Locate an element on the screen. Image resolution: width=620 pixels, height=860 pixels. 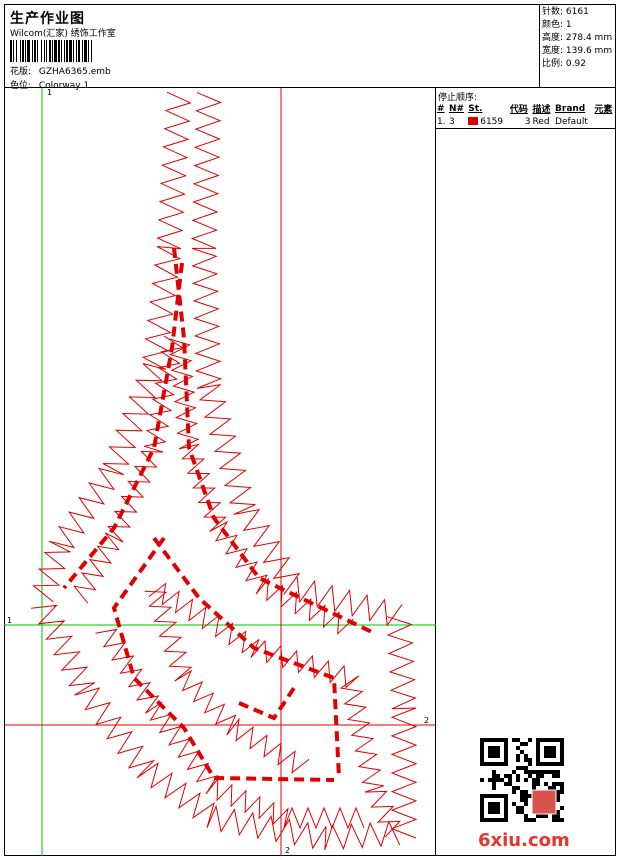
stat-colors: 颜色: 1 is located at coordinates (557, 25).